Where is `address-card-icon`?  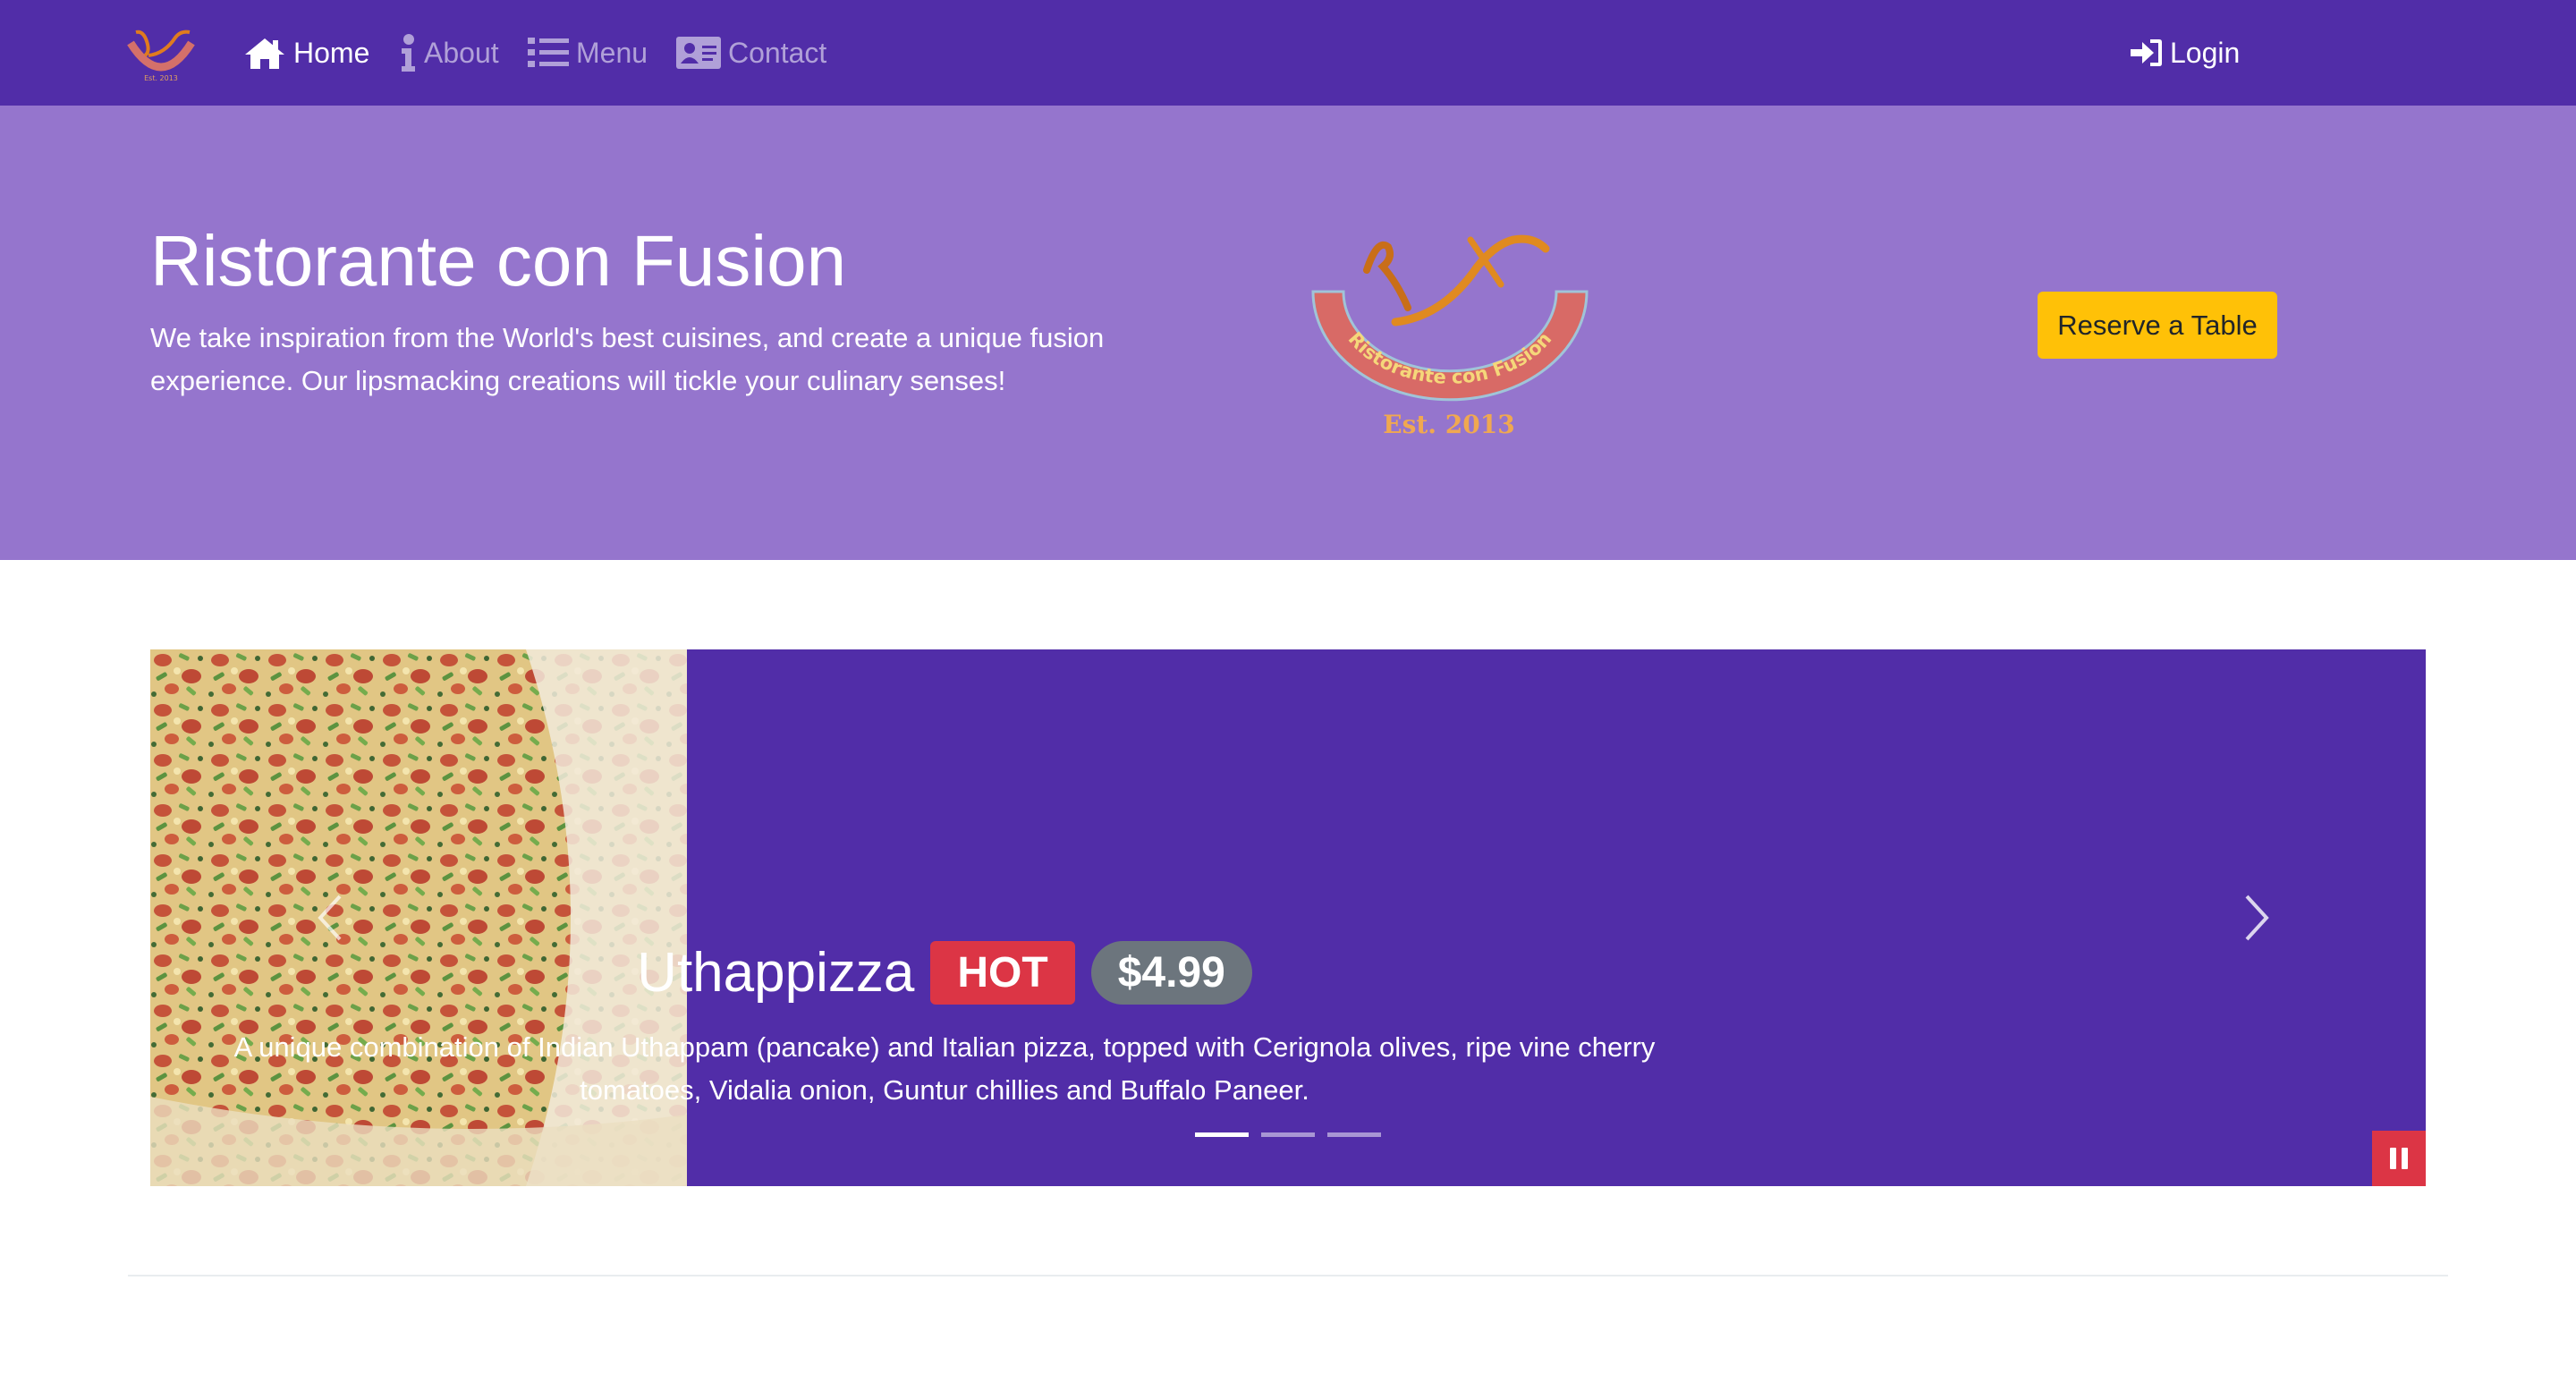
address-card-icon is located at coordinates (698, 53).